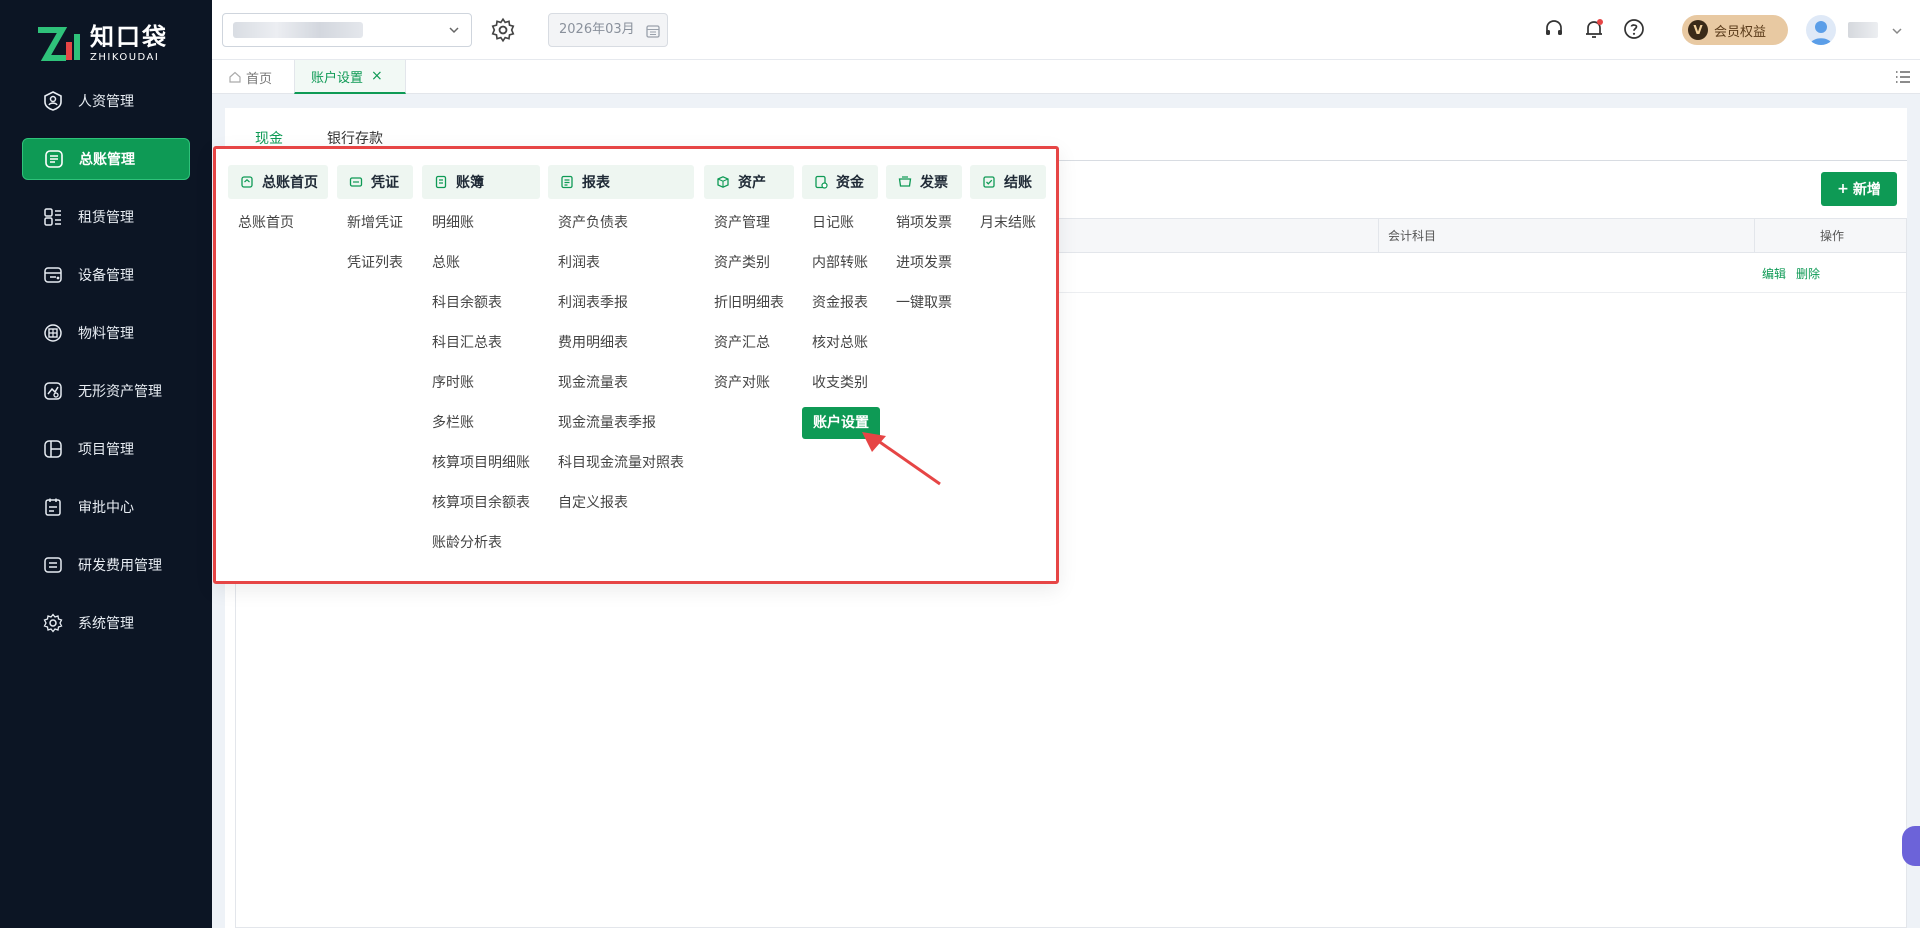 The height and width of the screenshot is (928, 1920). What do you see at coordinates (621, 303) in the screenshot?
I see `menu-item: 利润表季报` at bounding box center [621, 303].